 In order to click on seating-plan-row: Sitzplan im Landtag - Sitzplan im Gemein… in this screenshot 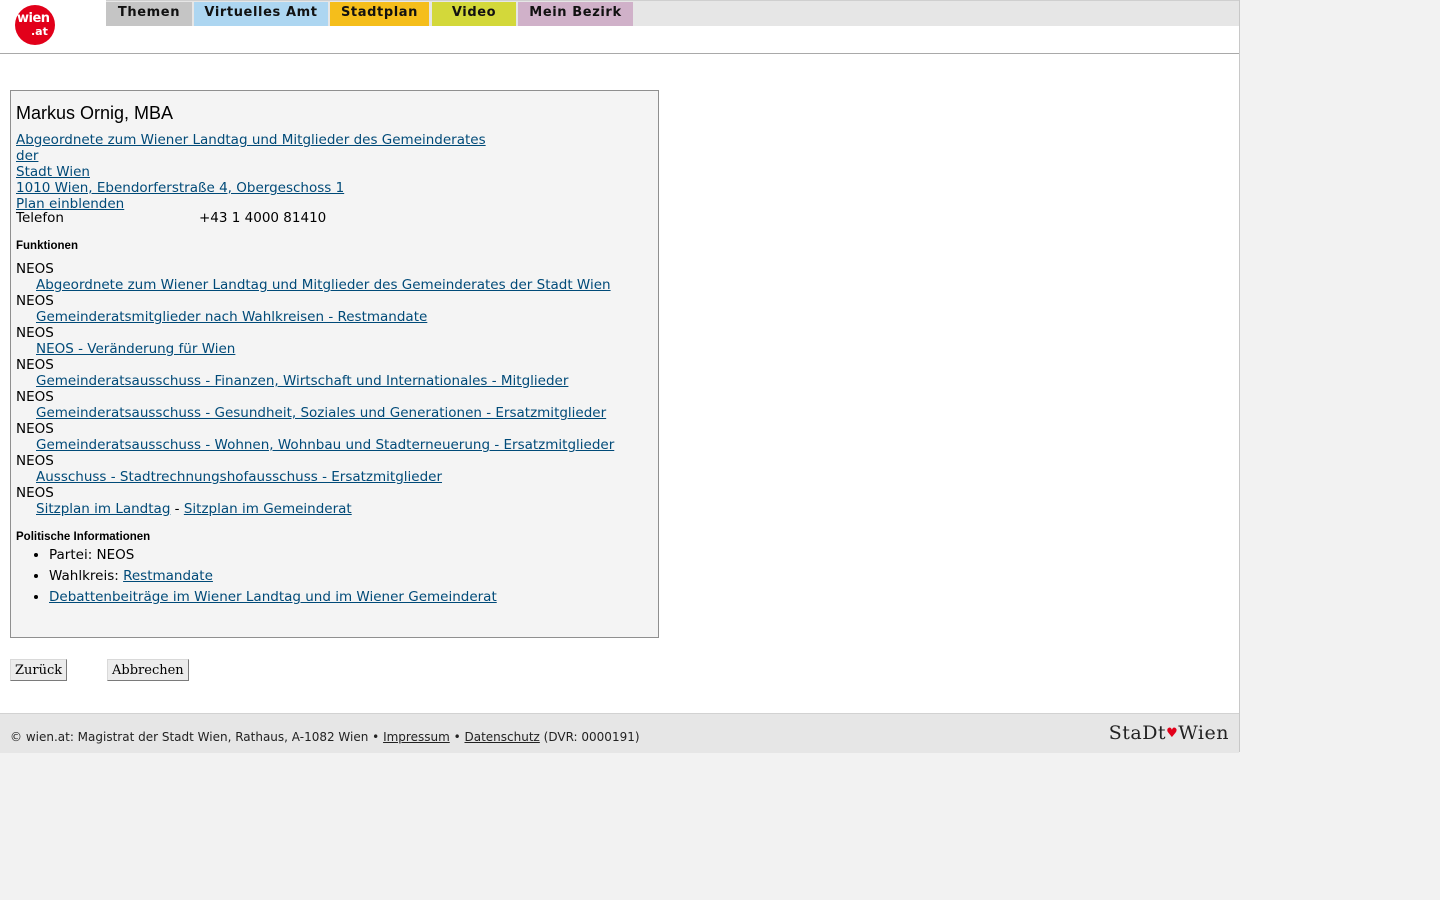, I will do `click(331, 509)`.